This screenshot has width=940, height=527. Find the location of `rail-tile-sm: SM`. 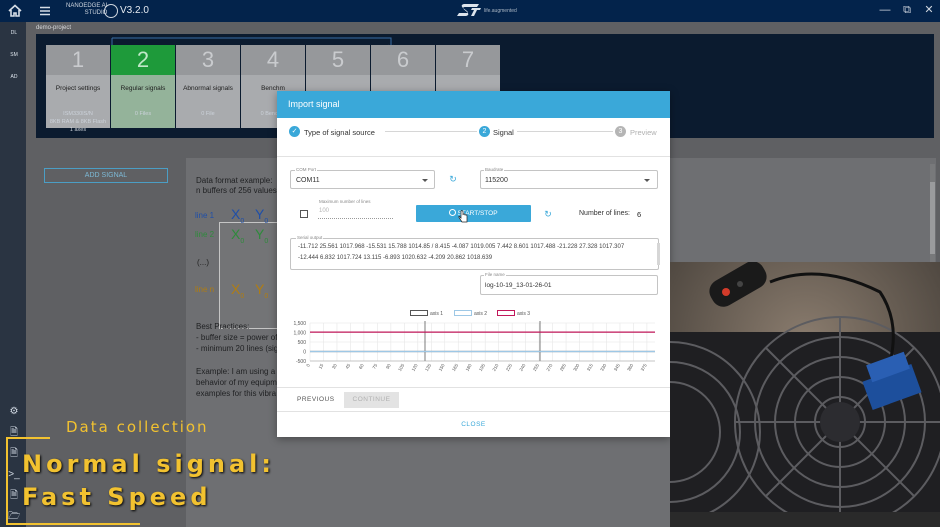

rail-tile-sm: SM is located at coordinates (14, 55).